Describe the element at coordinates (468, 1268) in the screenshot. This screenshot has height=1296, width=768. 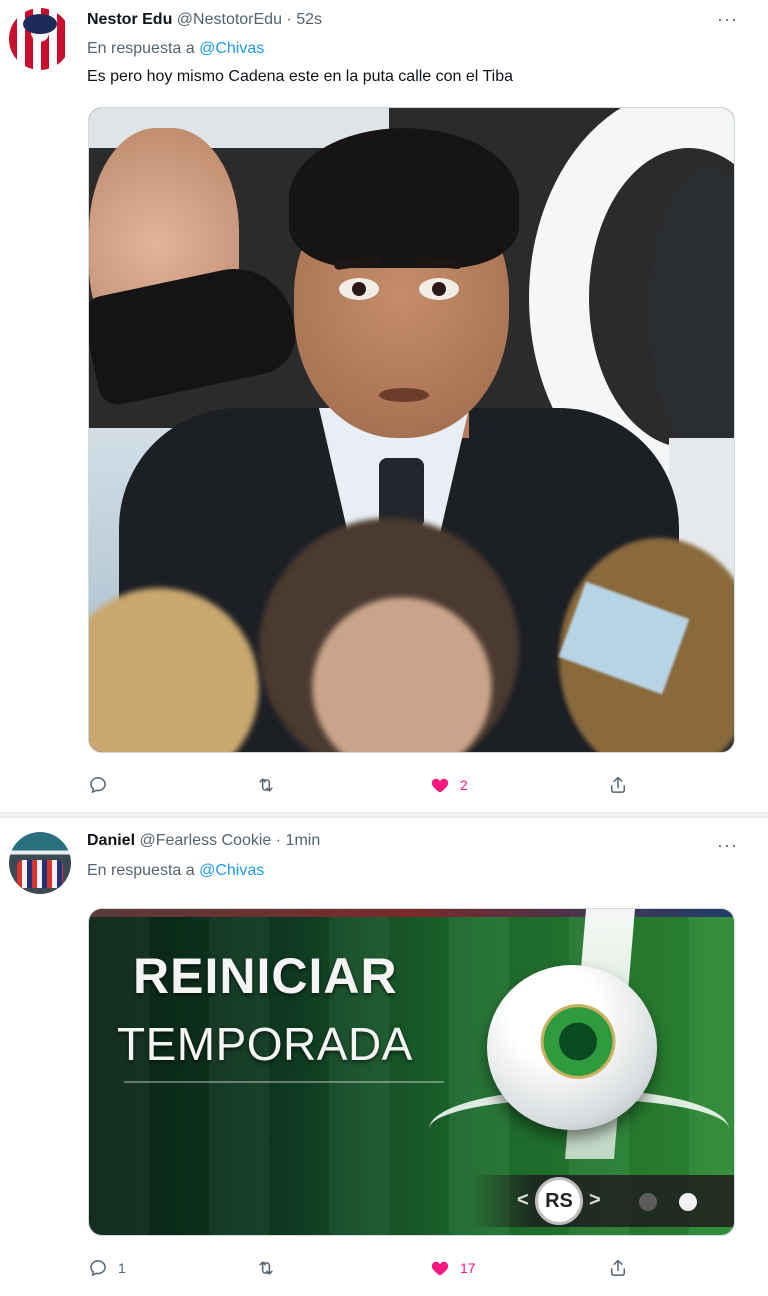
I see `like-count: 17` at that location.